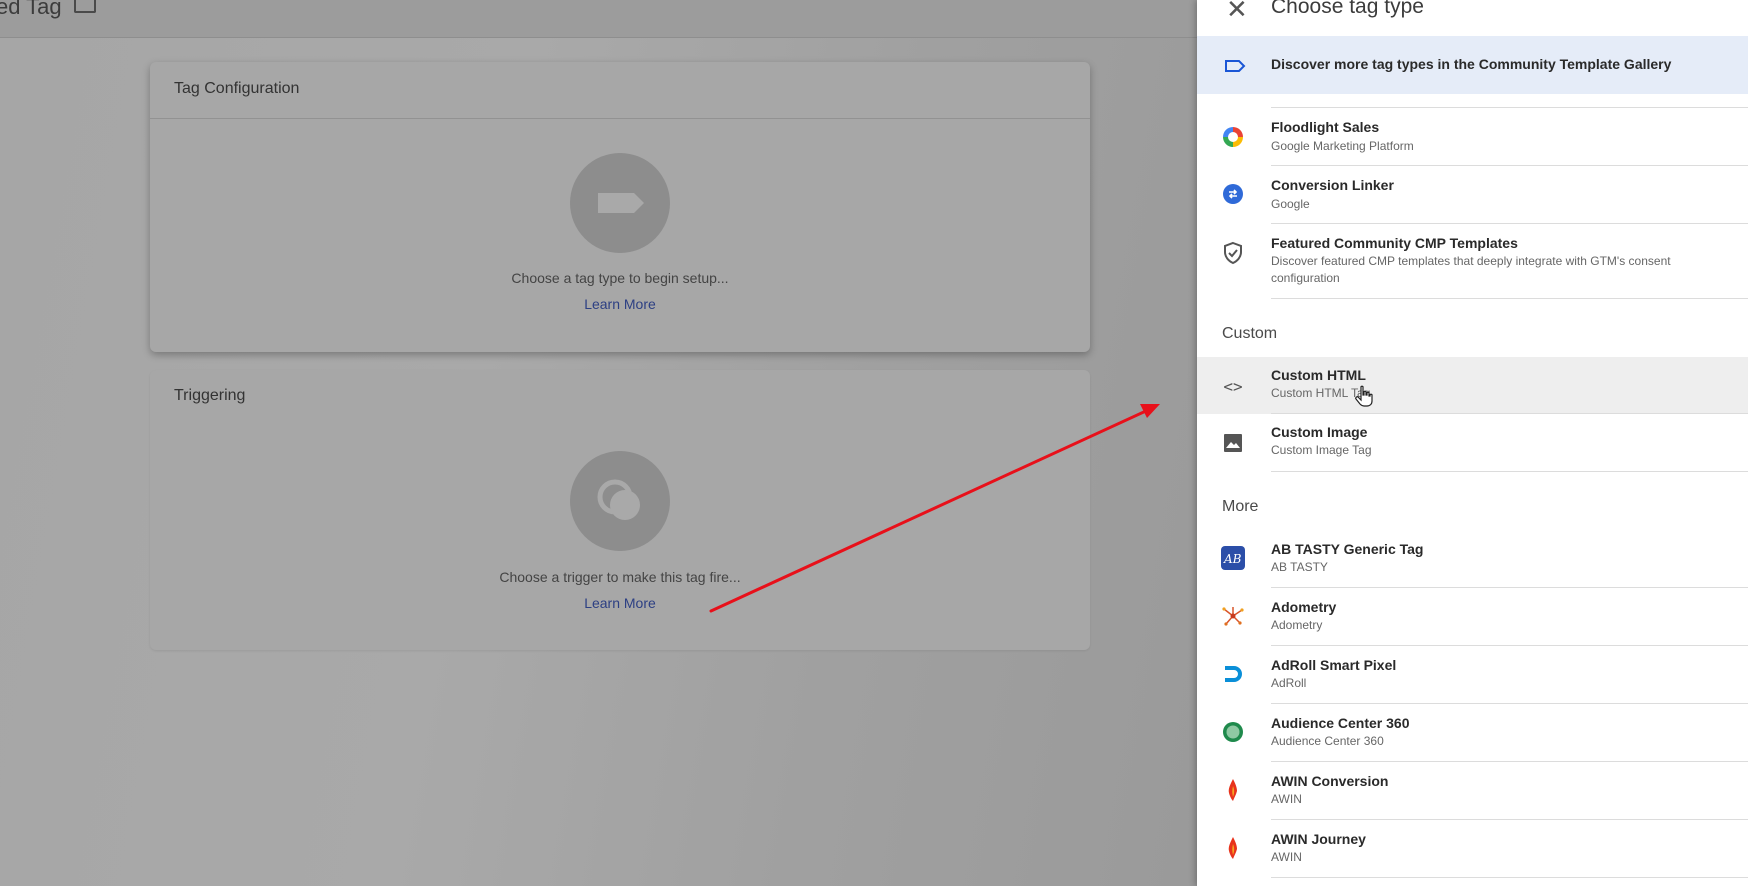  I want to click on tag-type-name: AWIN Journey, so click(1318, 839).